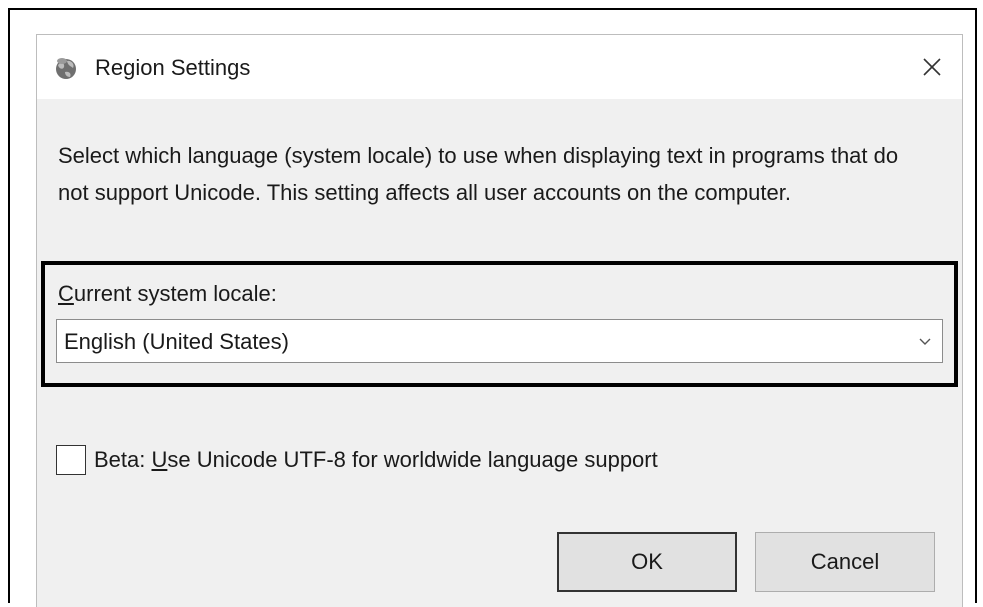 This screenshot has height=607, width=983. What do you see at coordinates (173, 67) in the screenshot?
I see `dialog-title: Region Settings` at bounding box center [173, 67].